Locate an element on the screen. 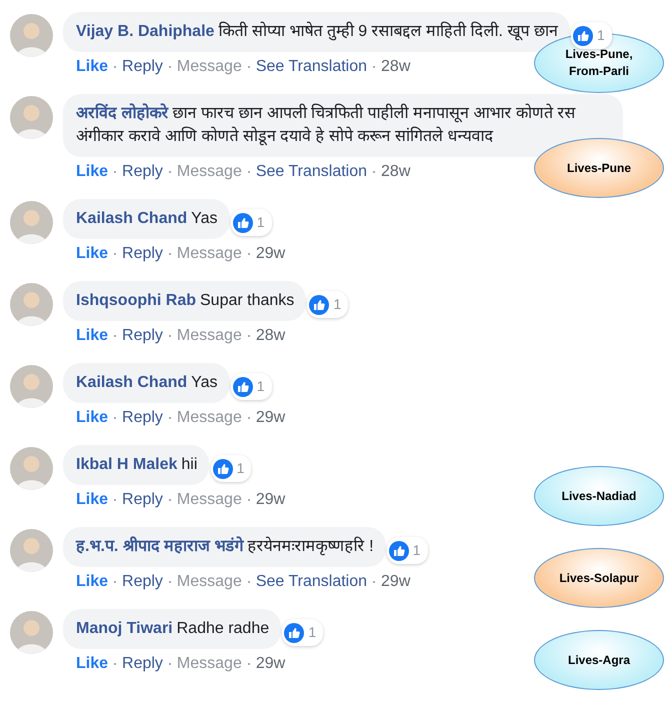 Image resolution: width=672 pixels, height=702 pixels. comment-text: Manoj Tiwari Radhe radhe is located at coordinates (173, 629).